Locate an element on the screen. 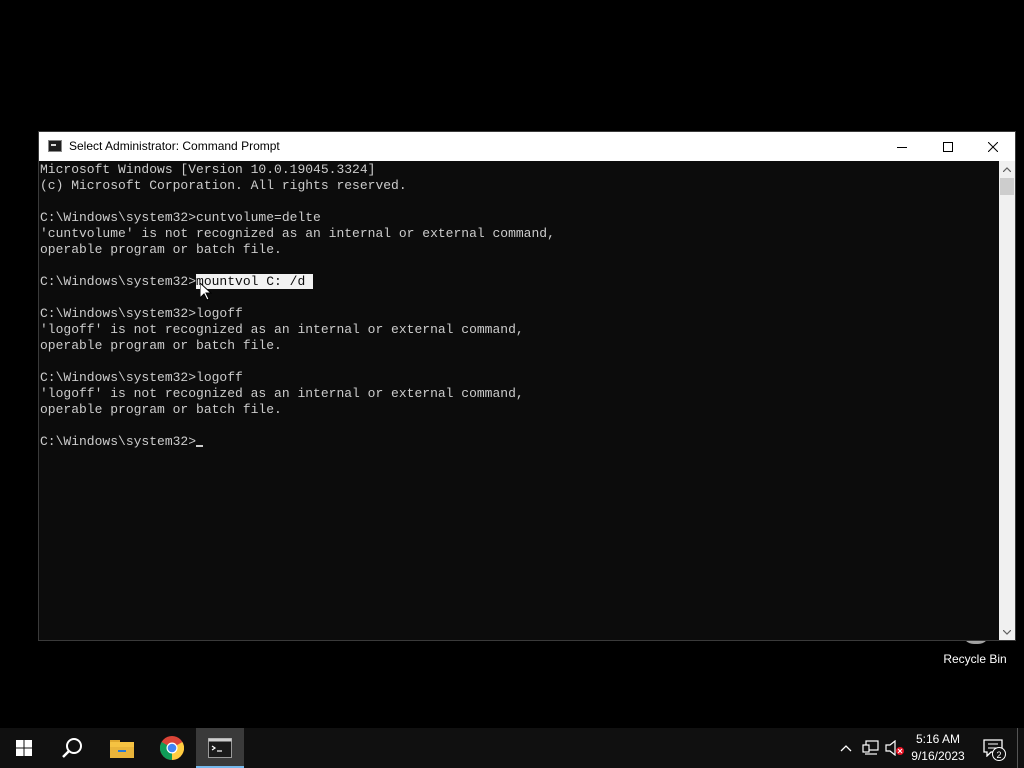 This screenshot has width=1024, height=768. selected-text: mountvol C: /d is located at coordinates (255, 281).